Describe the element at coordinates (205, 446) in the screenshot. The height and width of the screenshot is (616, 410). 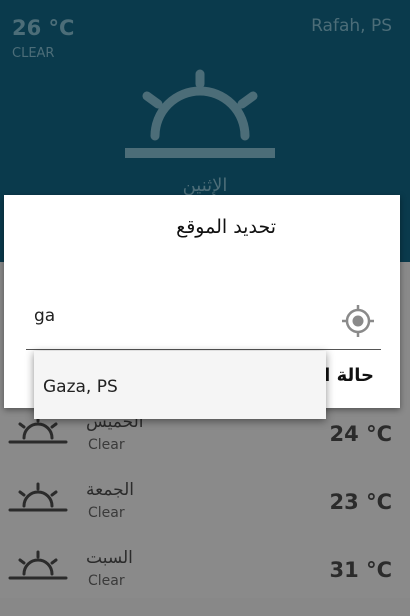
I see `forecast-row: الخميس Clear 24 °C` at that location.